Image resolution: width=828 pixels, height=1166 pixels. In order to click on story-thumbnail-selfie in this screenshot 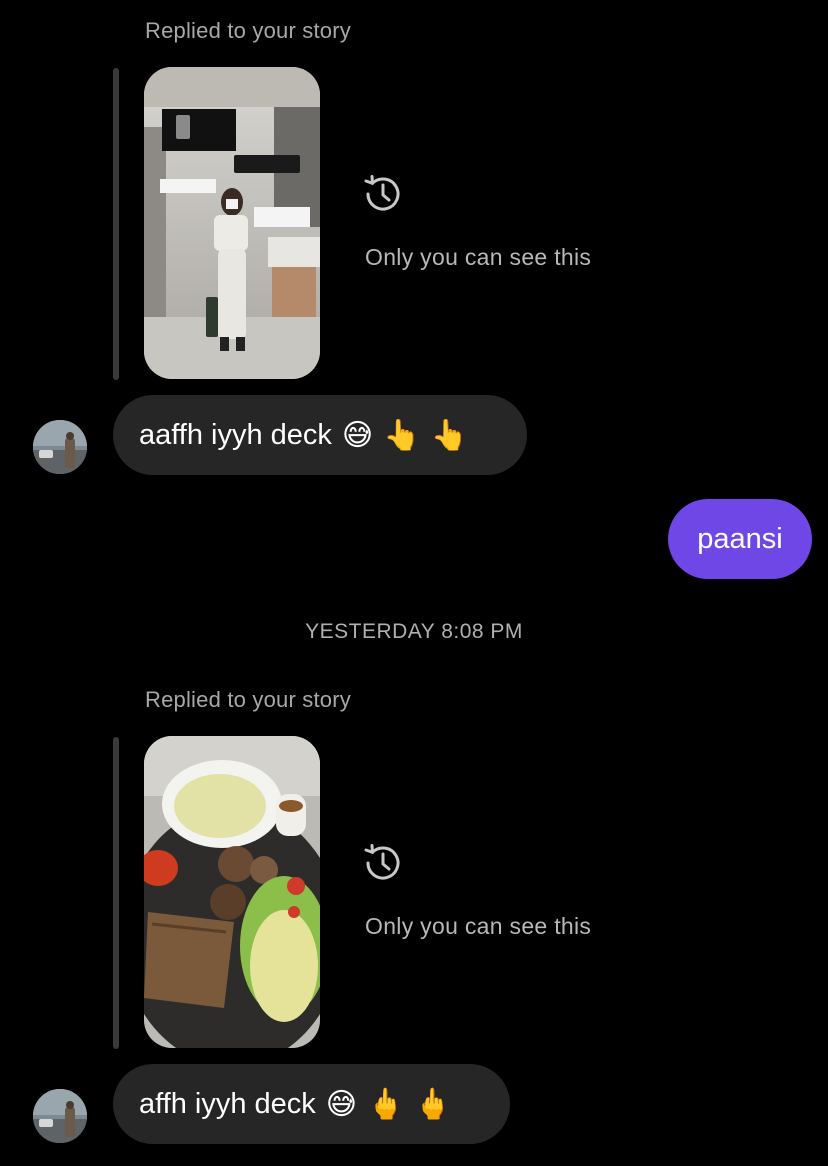, I will do `click(232, 223)`.